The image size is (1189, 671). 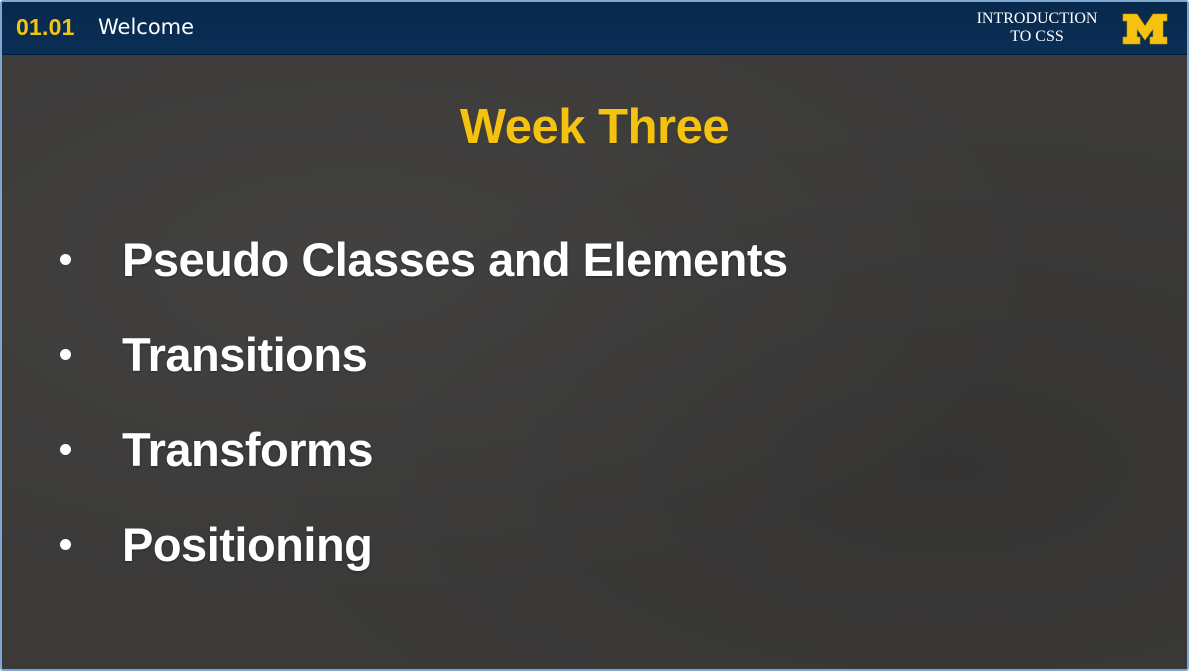 What do you see at coordinates (1037, 36) in the screenshot?
I see `course-name-line2: TO CSS` at bounding box center [1037, 36].